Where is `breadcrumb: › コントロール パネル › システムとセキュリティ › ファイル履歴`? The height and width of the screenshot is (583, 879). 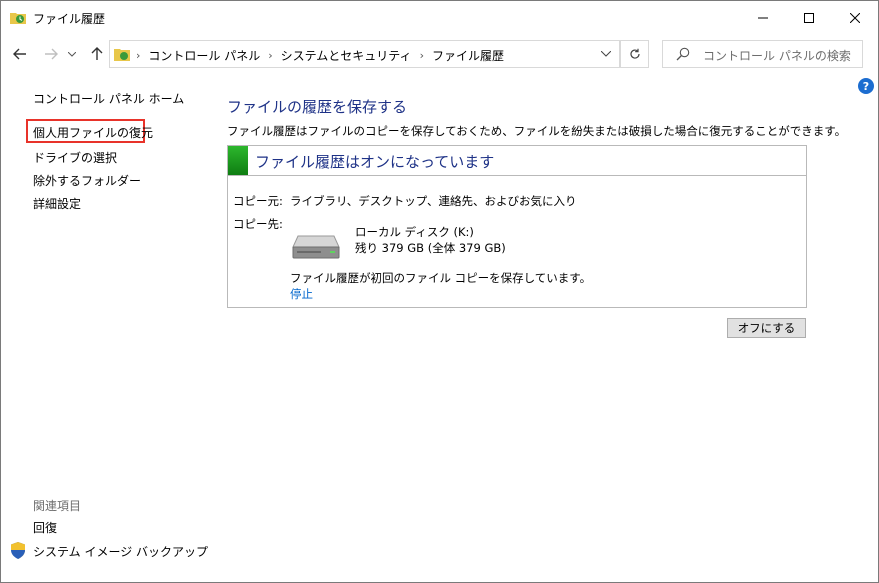 breadcrumb: › コントロール パネル › システムとセキュリティ › ファイル履歴 is located at coordinates (320, 55).